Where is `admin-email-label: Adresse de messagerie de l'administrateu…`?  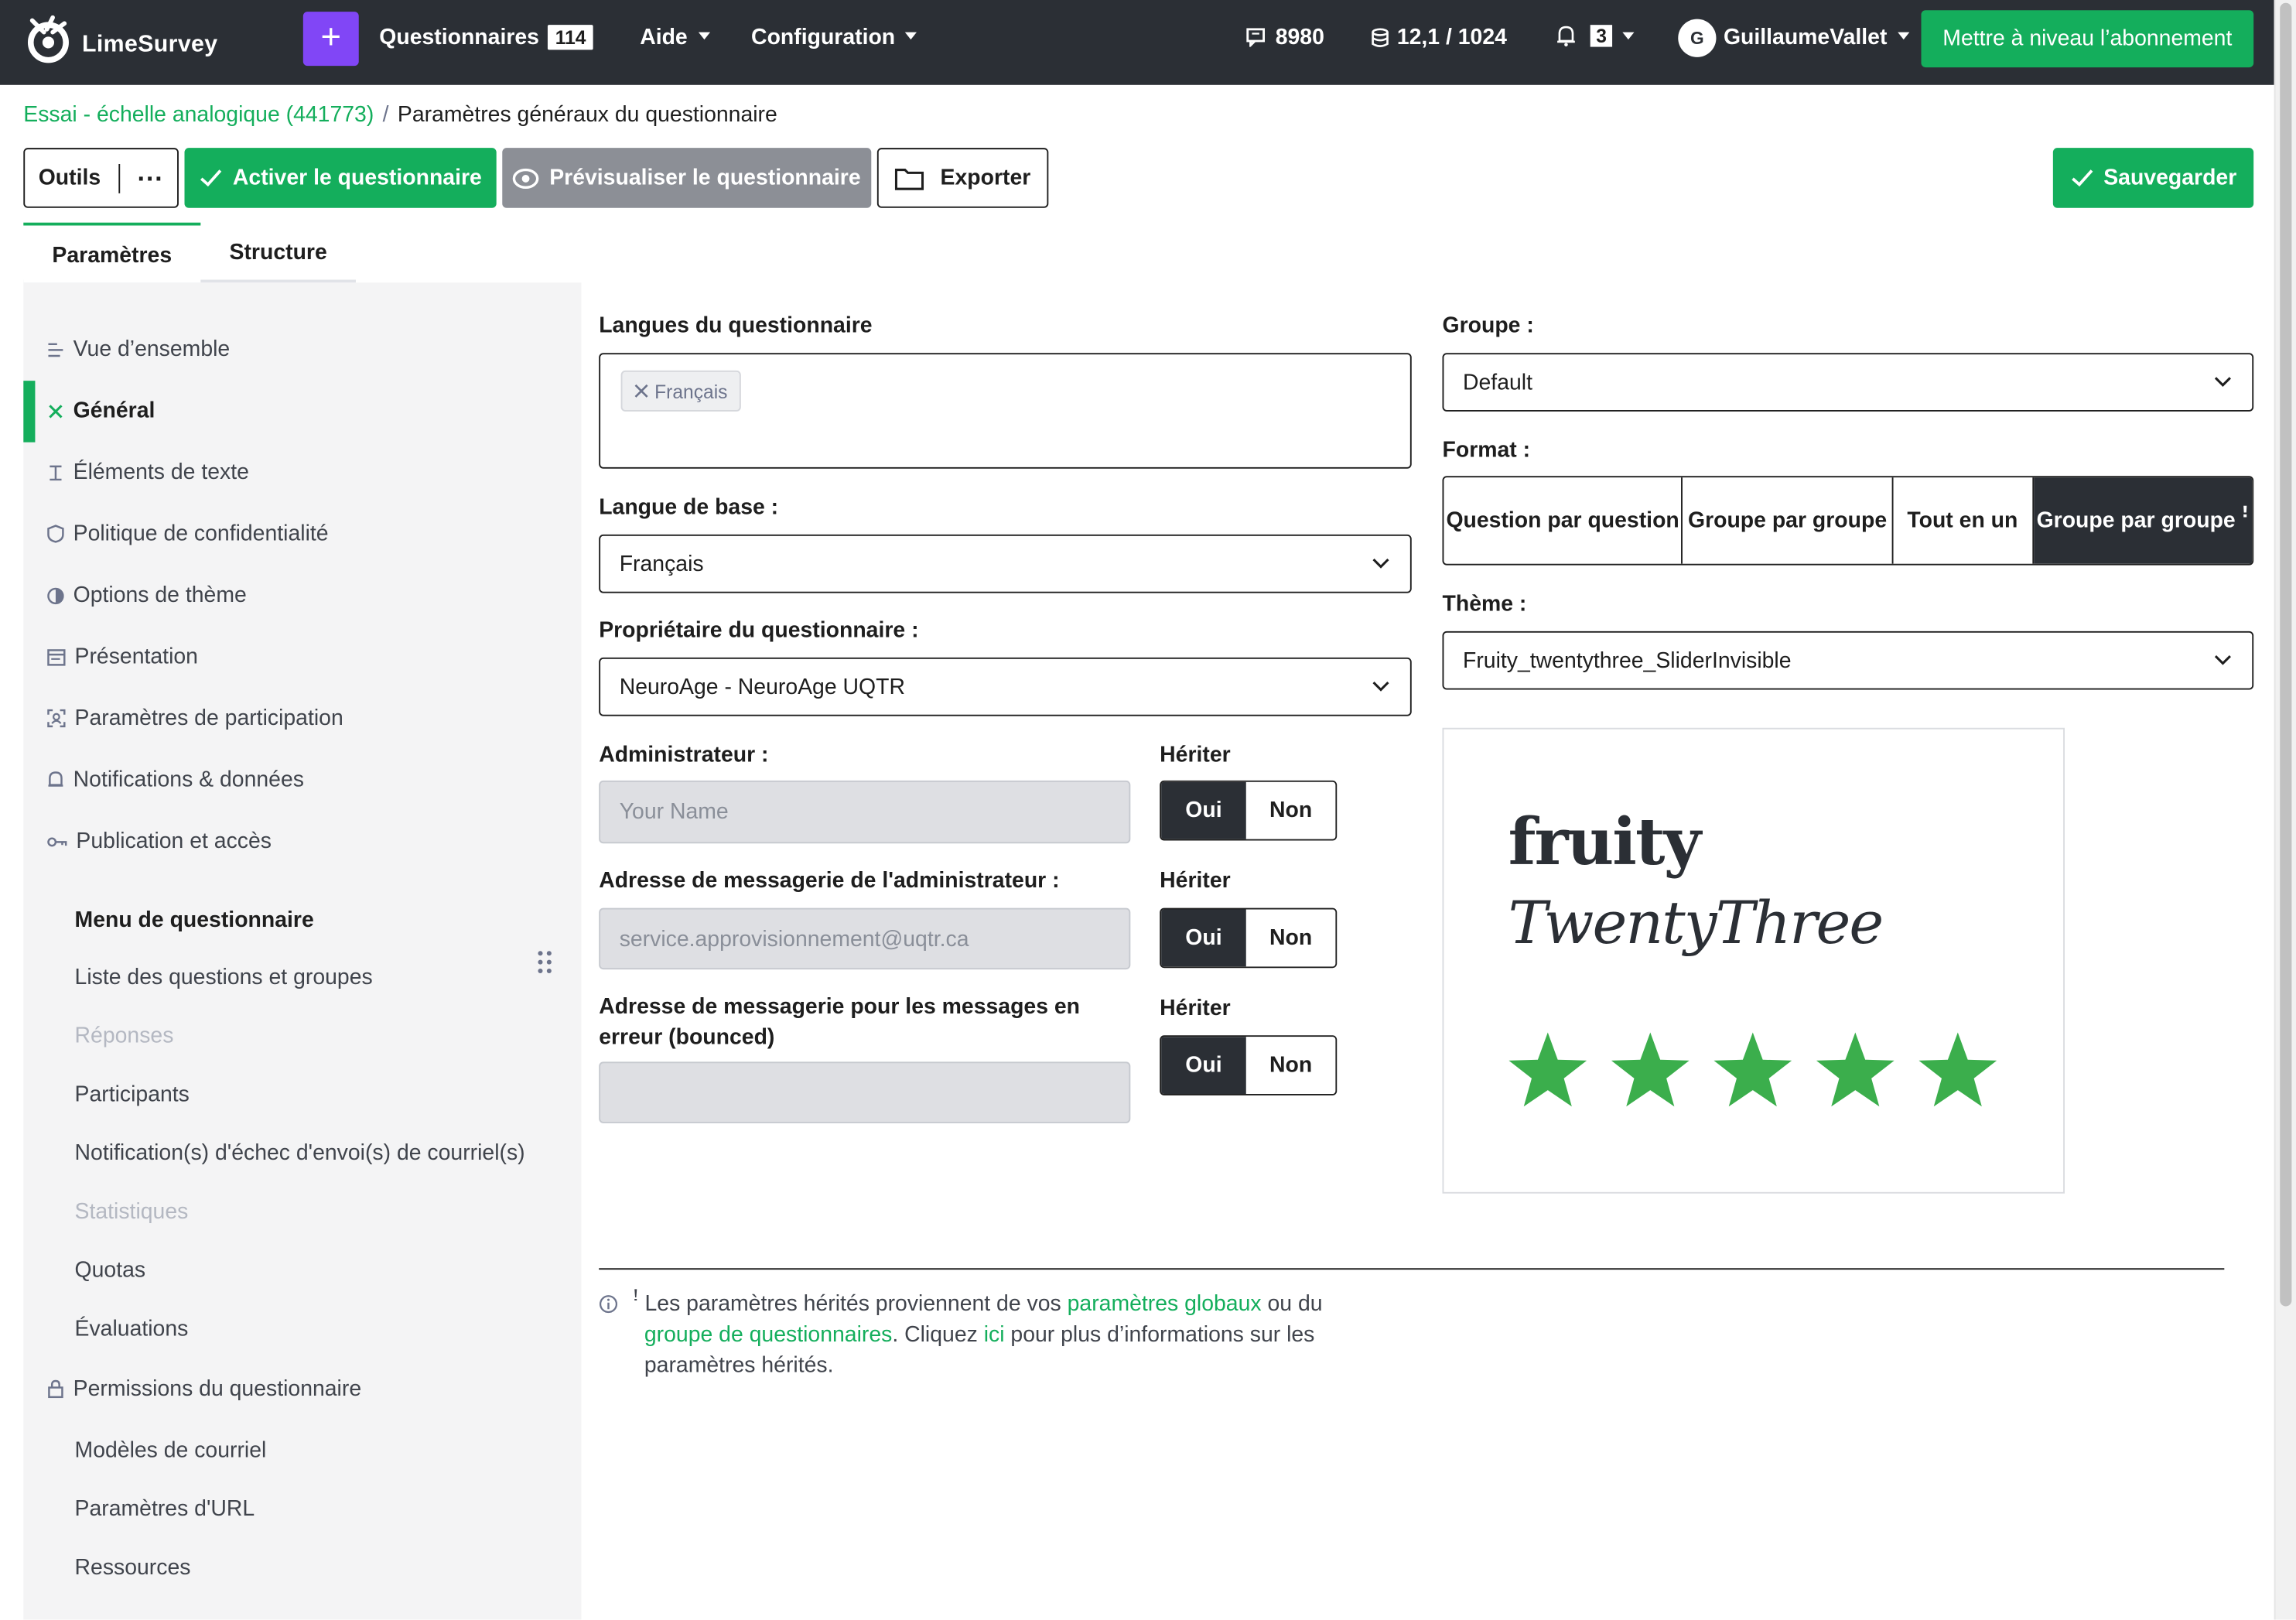 admin-email-label: Adresse de messagerie de l'administrateu… is located at coordinates (829, 881).